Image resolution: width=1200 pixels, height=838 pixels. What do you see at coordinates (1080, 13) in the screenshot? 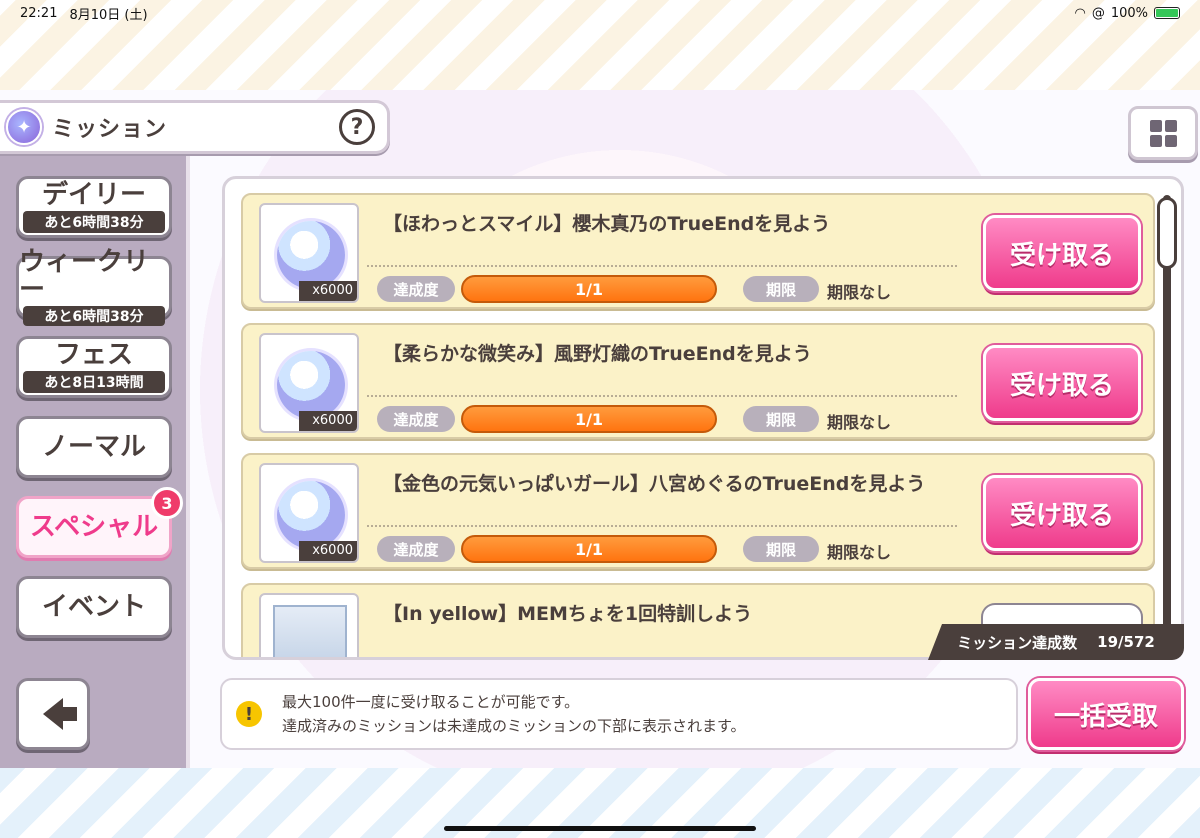
I see `wifi-icon: ◠` at bounding box center [1080, 13].